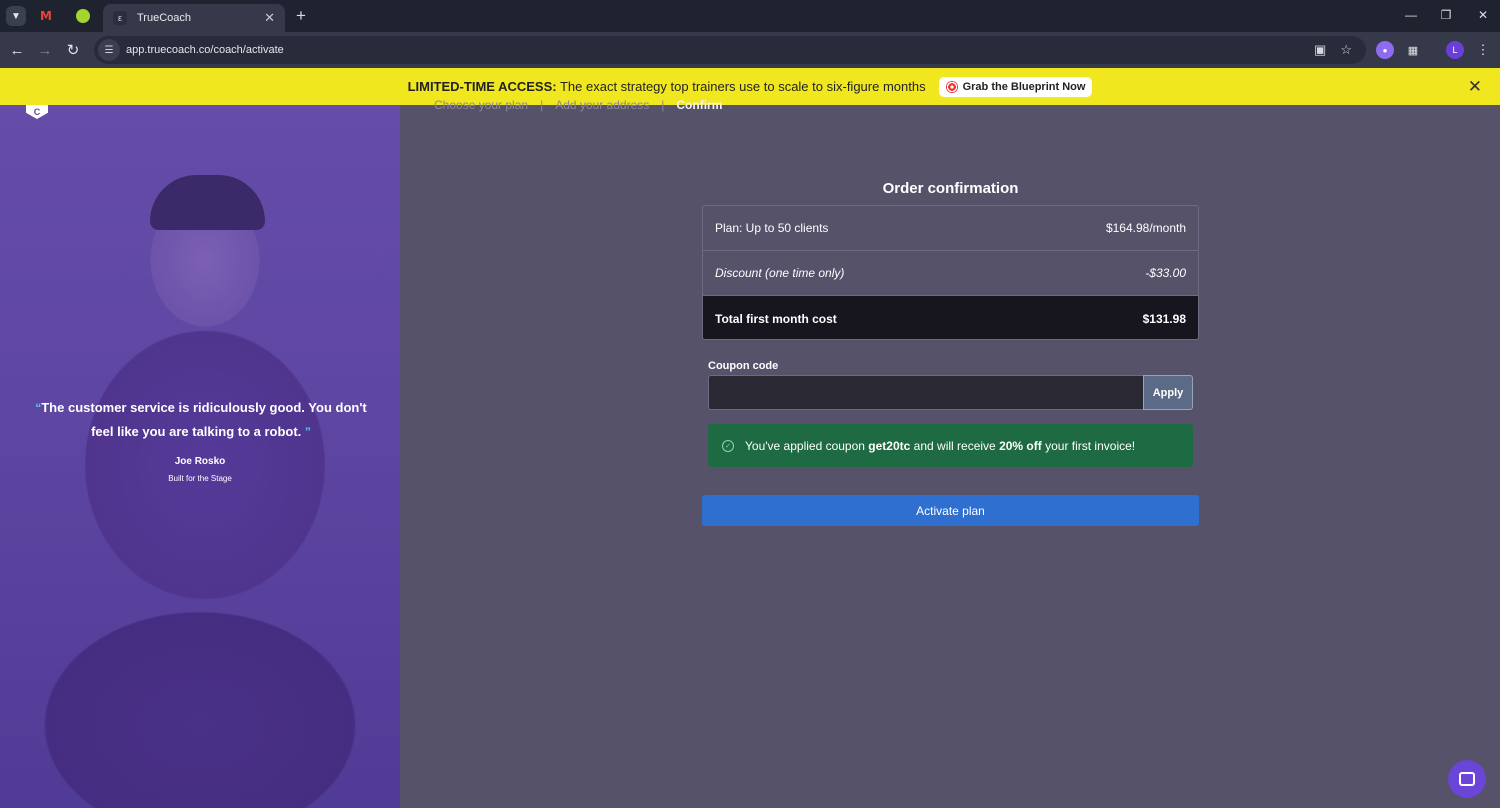 Image resolution: width=1500 pixels, height=808 pixels. What do you see at coordinates (950, 228) in the screenshot?
I see `plan-row: Plan: Up to 50 clients $164.98/month` at bounding box center [950, 228].